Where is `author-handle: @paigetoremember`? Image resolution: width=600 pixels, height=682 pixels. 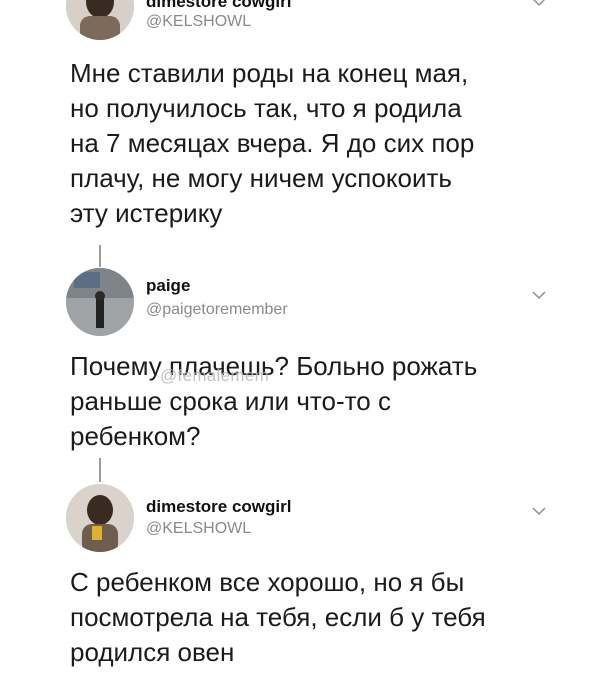
author-handle: @paigetoremember is located at coordinates (217, 310).